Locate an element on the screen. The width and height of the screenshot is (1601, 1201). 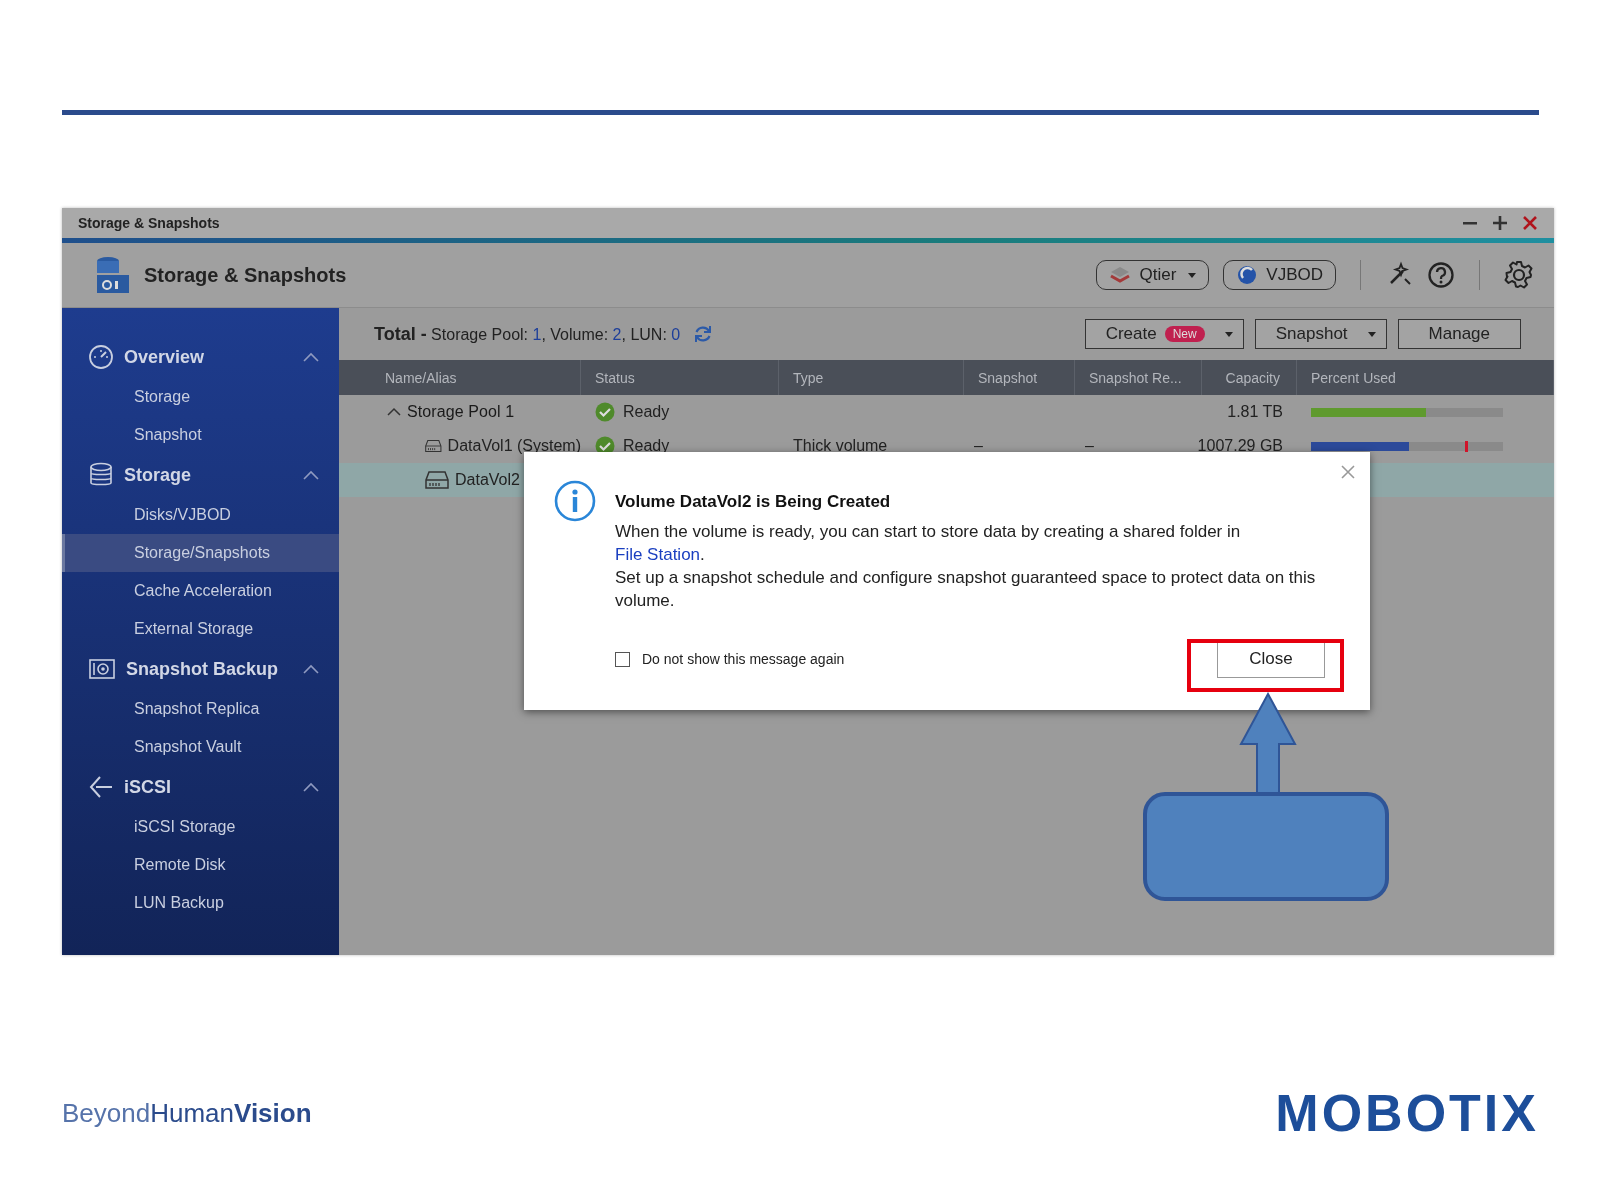
sidebar-group: Storage is located at coordinates (200, 475).